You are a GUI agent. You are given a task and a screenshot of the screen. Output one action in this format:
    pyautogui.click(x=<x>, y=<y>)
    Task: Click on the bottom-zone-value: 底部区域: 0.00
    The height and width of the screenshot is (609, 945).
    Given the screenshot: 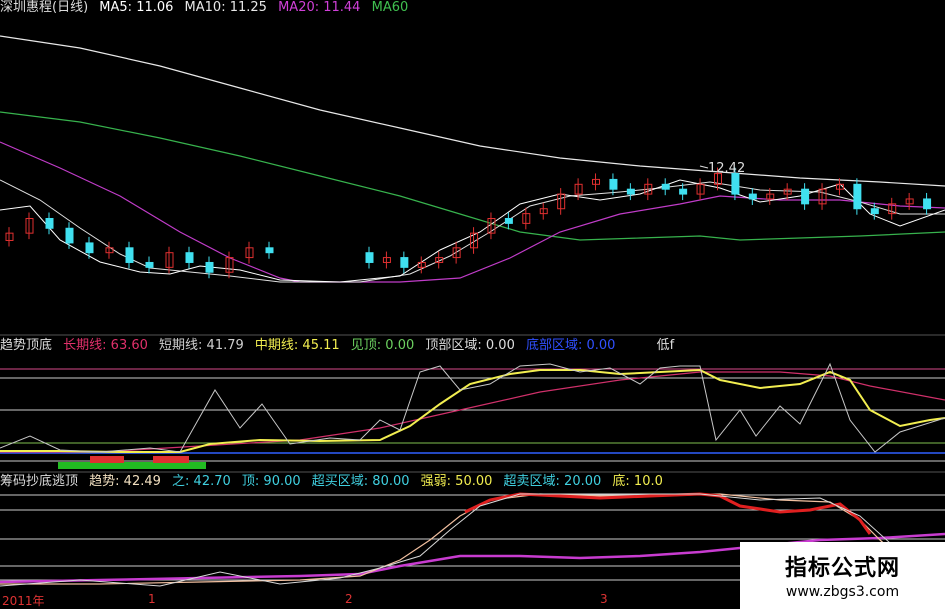 What is the action you would take?
    pyautogui.click(x=571, y=345)
    